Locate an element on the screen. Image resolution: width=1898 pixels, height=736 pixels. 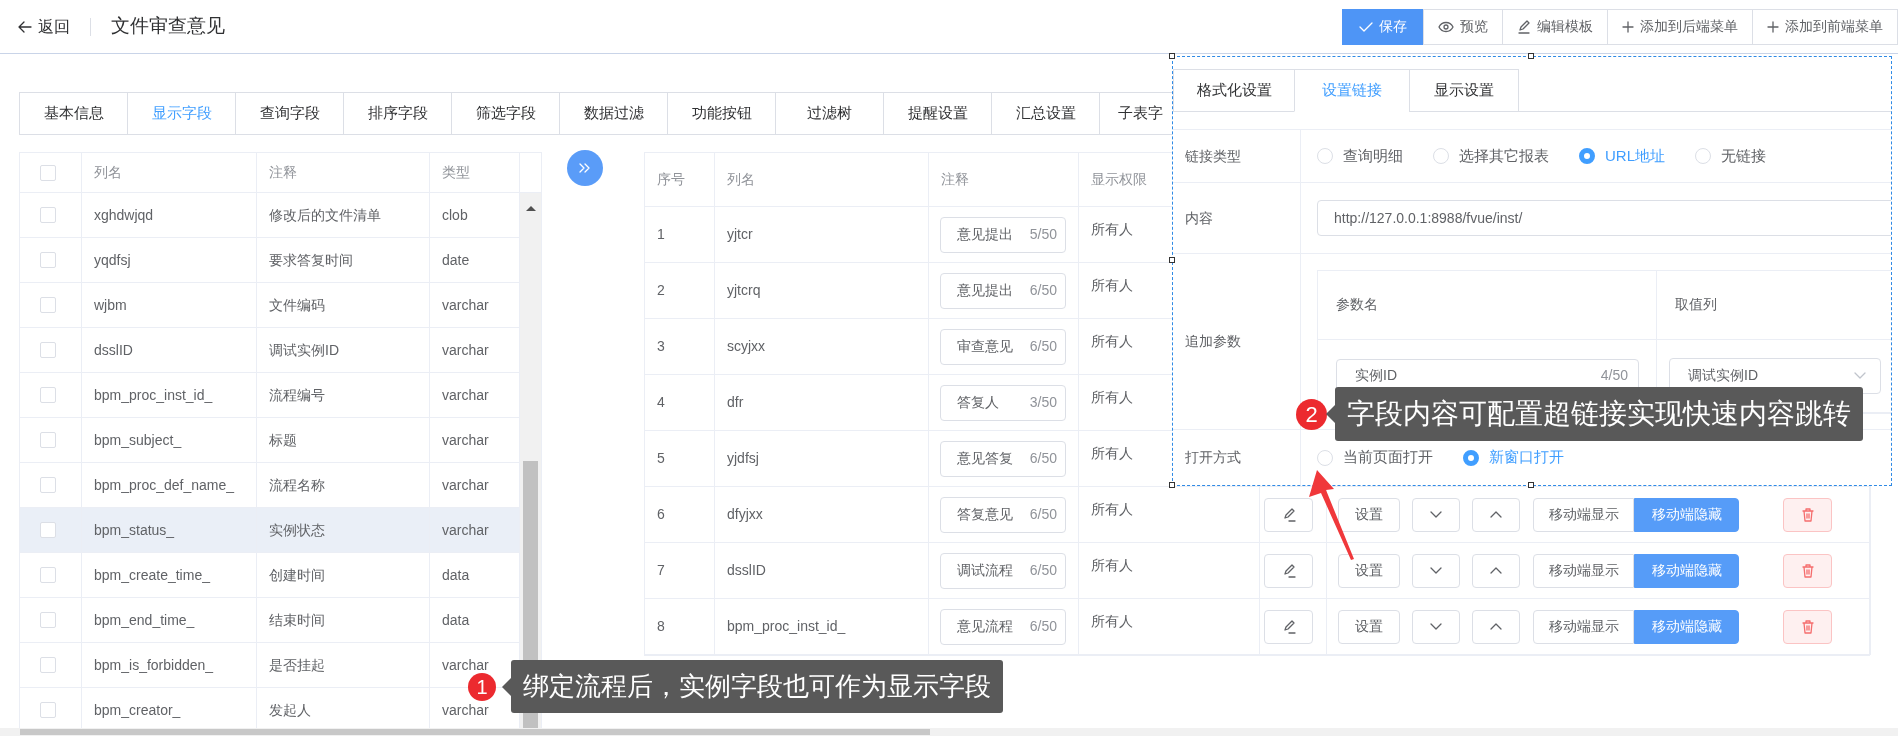
table-cell-text: 4 is located at coordinates (661, 402).